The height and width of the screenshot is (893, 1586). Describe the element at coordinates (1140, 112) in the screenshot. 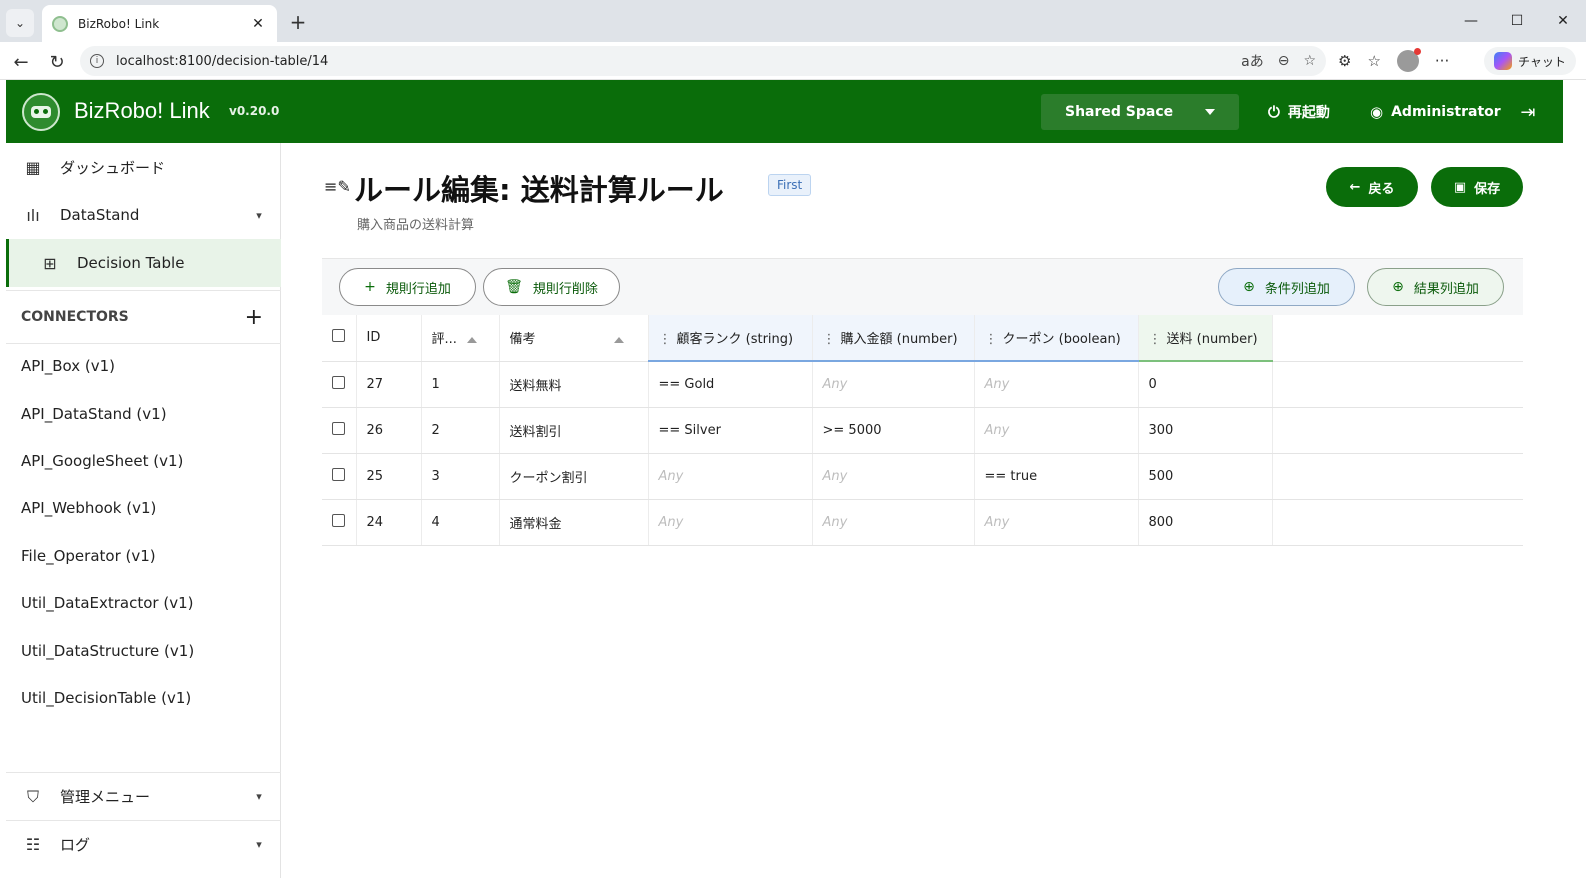

I see `space-select: Shared Space` at that location.